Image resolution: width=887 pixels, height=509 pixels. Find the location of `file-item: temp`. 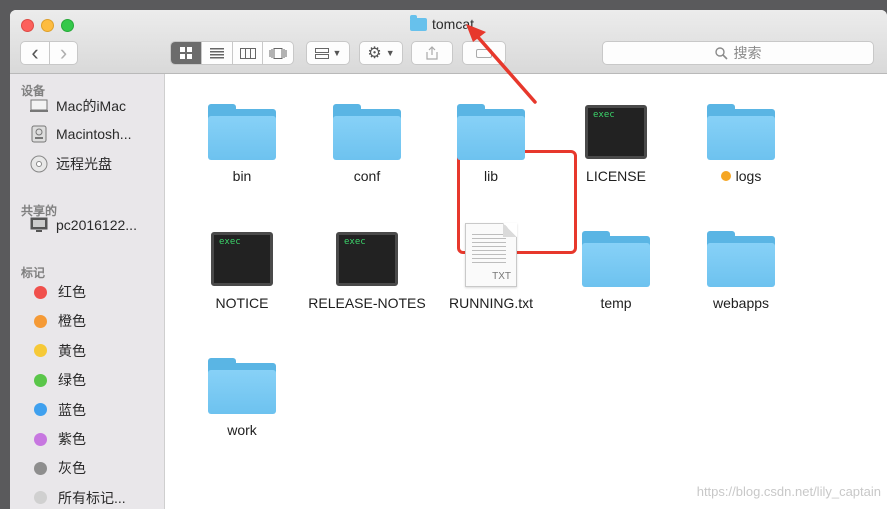

file-item: temp is located at coordinates (616, 269).